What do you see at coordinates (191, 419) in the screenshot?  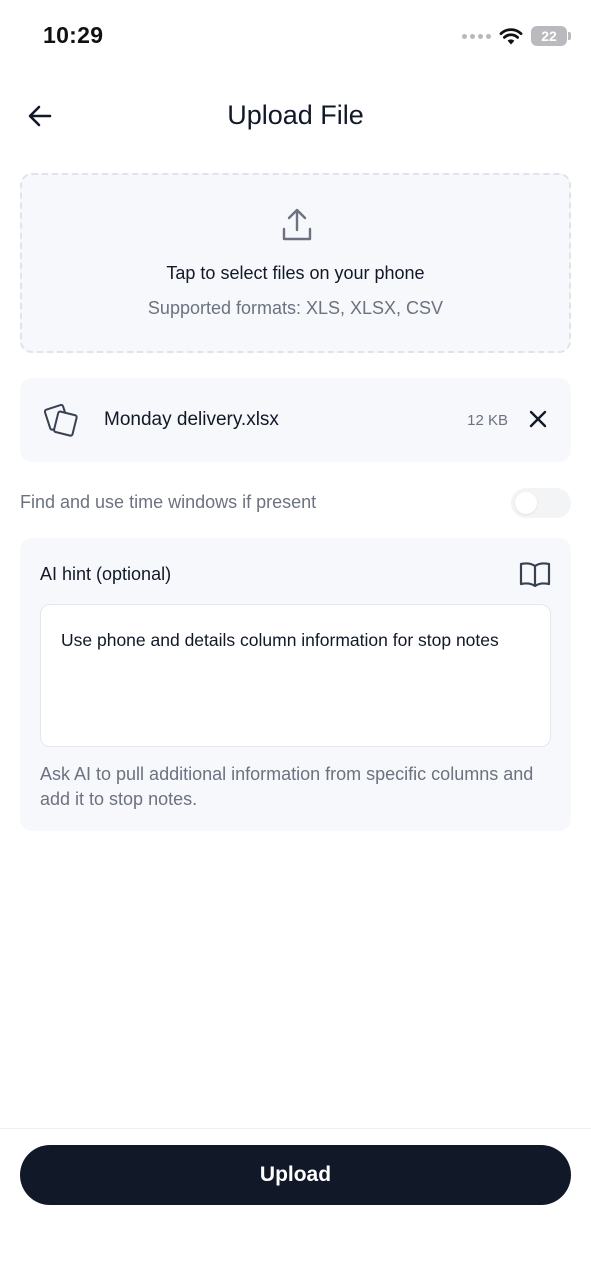 I see `file-name: Monday delivery.xlsx` at bounding box center [191, 419].